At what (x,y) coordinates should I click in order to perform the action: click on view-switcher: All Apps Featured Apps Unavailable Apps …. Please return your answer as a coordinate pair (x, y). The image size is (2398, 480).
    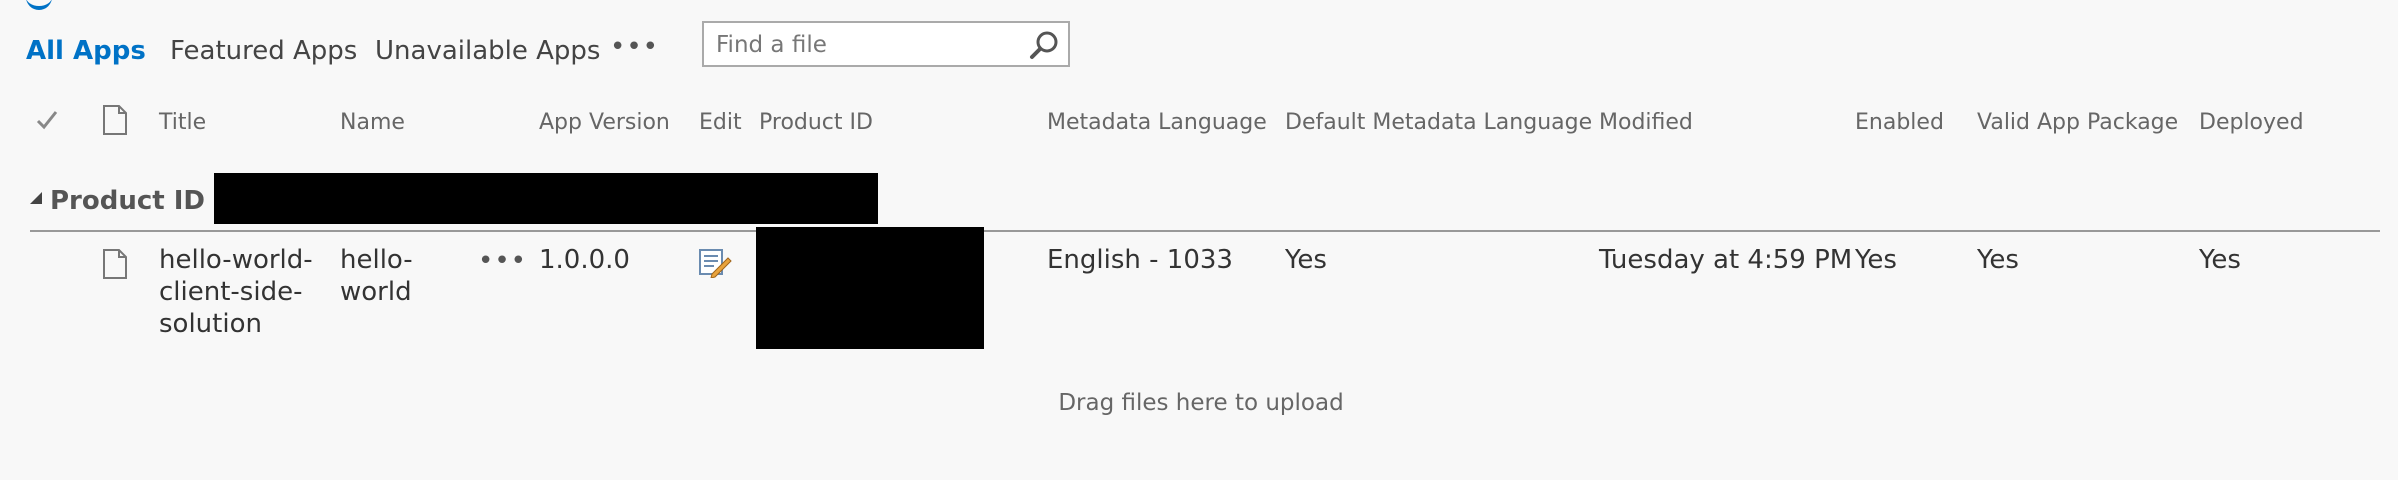
    Looking at the image, I should click on (1199, 48).